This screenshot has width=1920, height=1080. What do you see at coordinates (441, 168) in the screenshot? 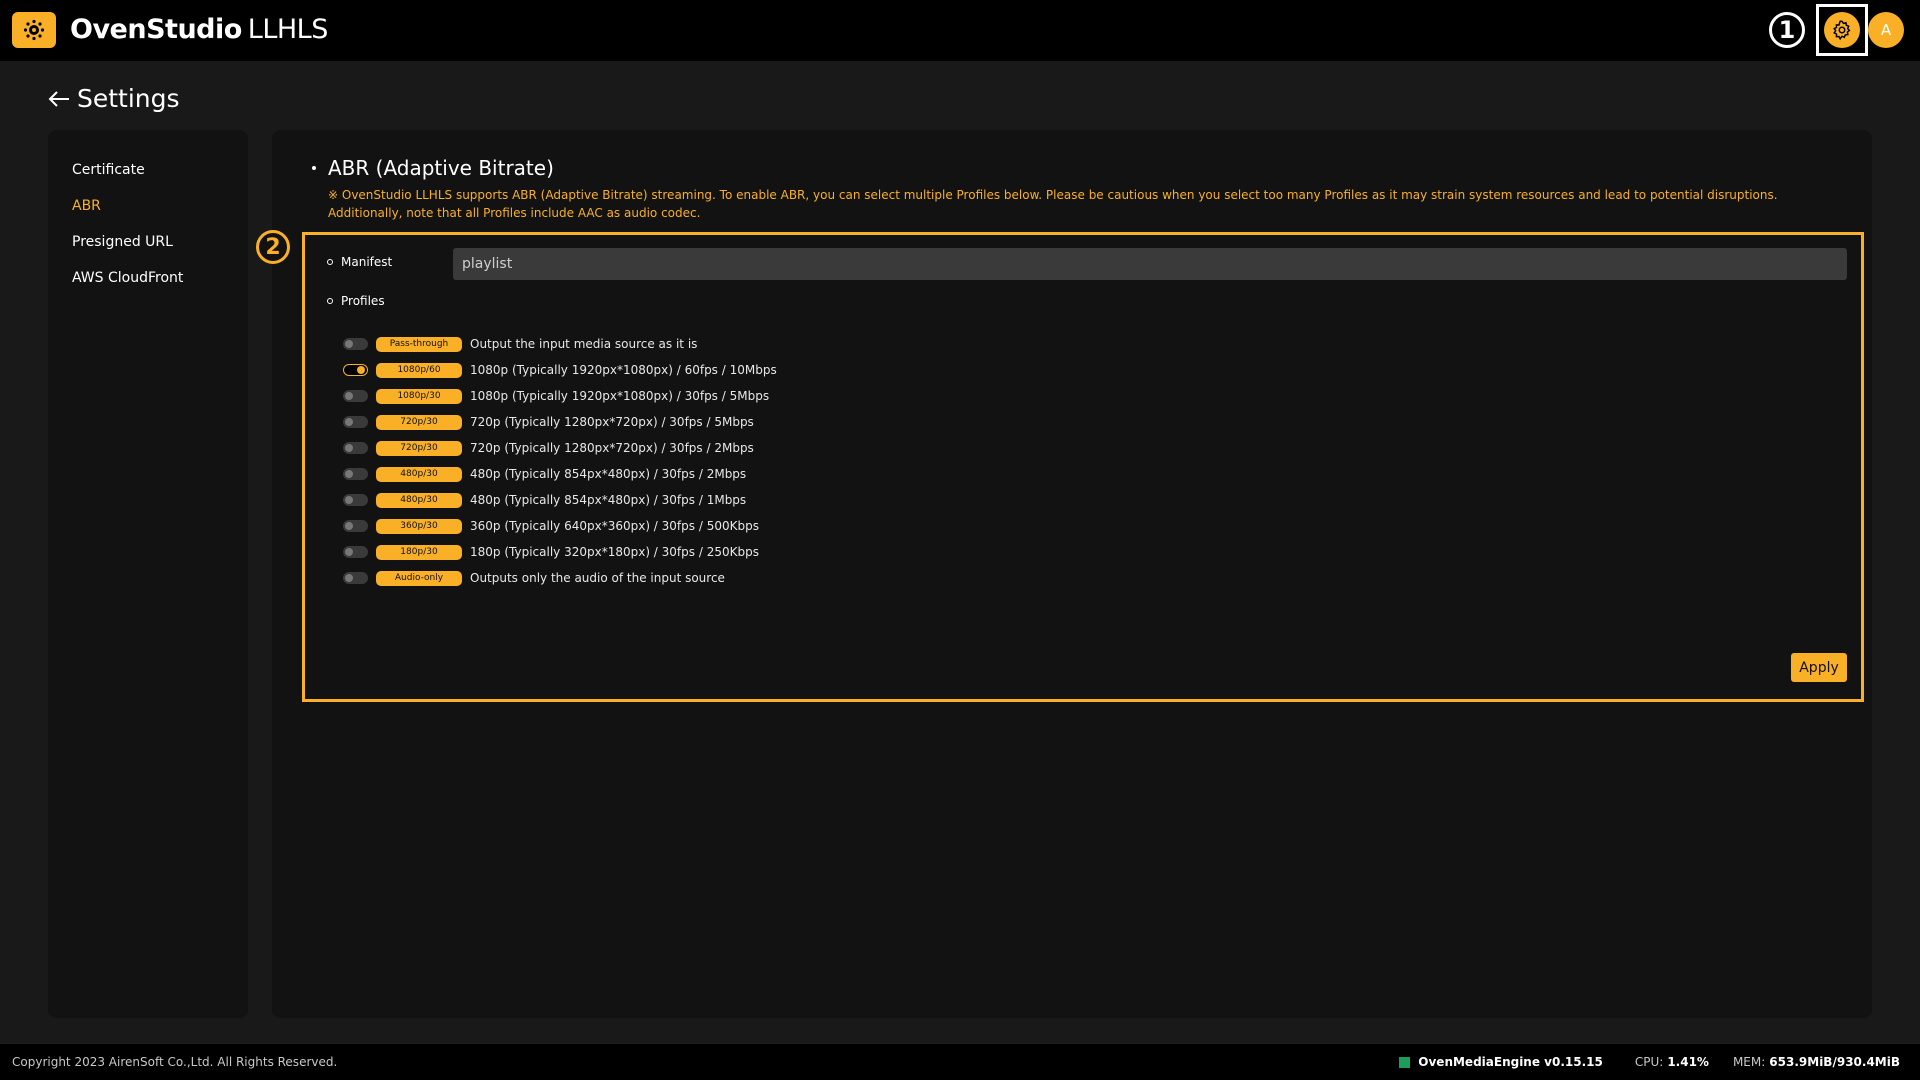
I see `section-title-text: ABR (Adaptive Bitrate)` at bounding box center [441, 168].